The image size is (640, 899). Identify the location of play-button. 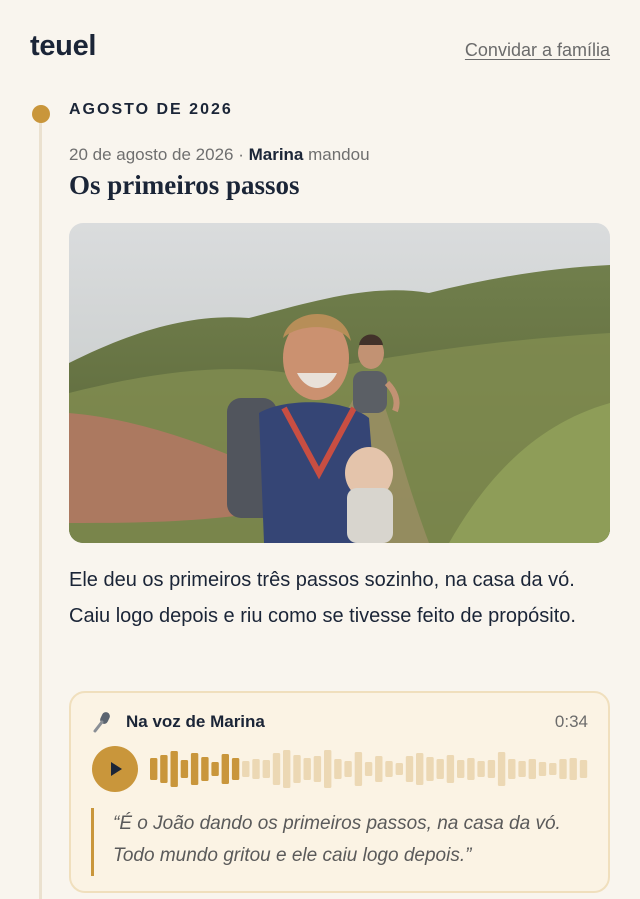
(115, 769).